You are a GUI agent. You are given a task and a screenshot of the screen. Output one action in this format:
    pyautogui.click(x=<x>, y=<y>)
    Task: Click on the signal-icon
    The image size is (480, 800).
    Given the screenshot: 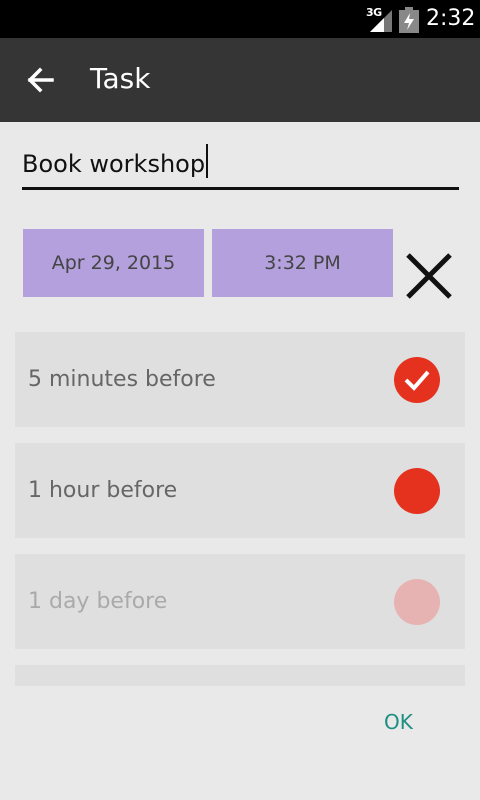 What is the action you would take?
    pyautogui.click(x=381, y=21)
    